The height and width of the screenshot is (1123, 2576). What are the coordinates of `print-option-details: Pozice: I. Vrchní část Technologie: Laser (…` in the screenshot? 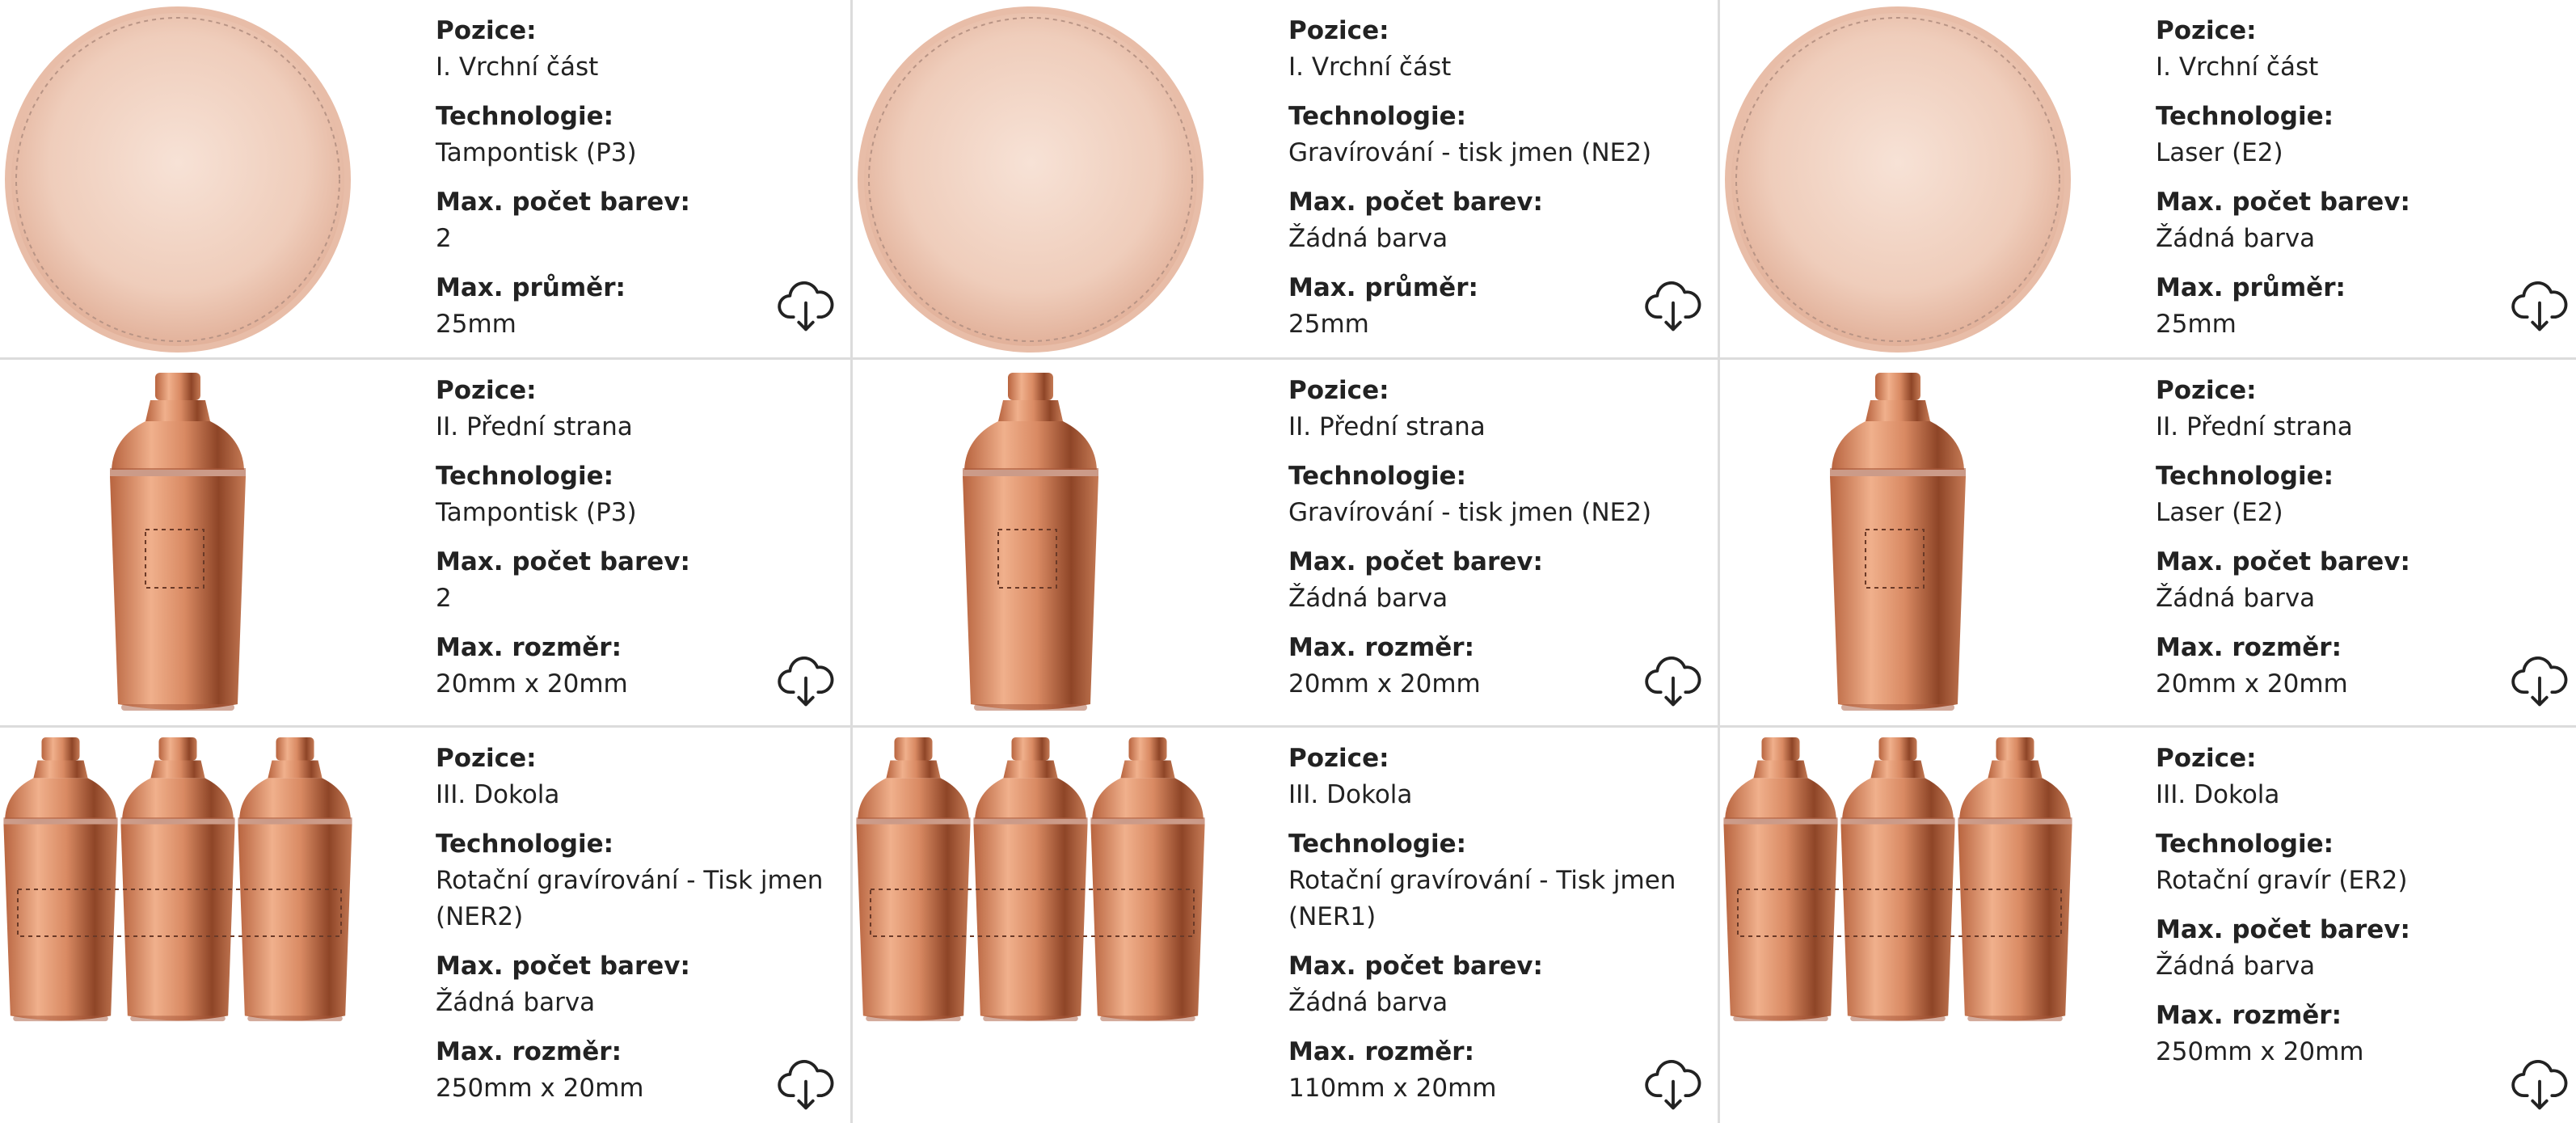 It's located at (2358, 184).